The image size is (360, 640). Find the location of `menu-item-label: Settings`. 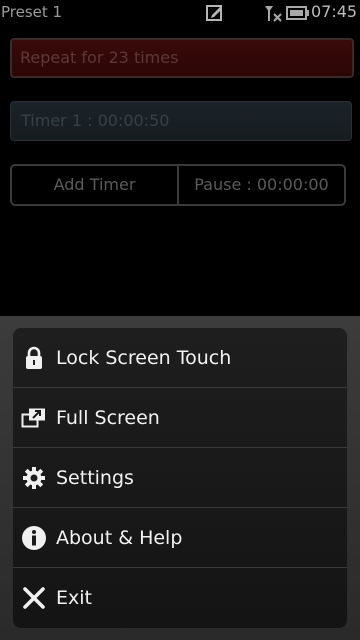

menu-item-label: Settings is located at coordinates (95, 477).